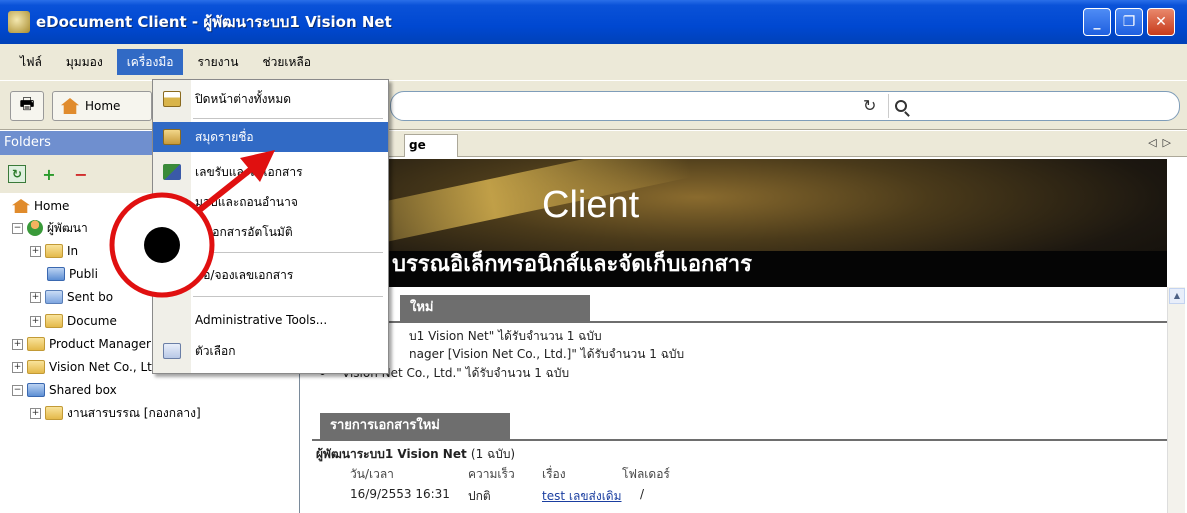 This screenshot has width=1187, height=513. What do you see at coordinates (54, 321) in the screenshot?
I see `documents-folder-icon` at bounding box center [54, 321].